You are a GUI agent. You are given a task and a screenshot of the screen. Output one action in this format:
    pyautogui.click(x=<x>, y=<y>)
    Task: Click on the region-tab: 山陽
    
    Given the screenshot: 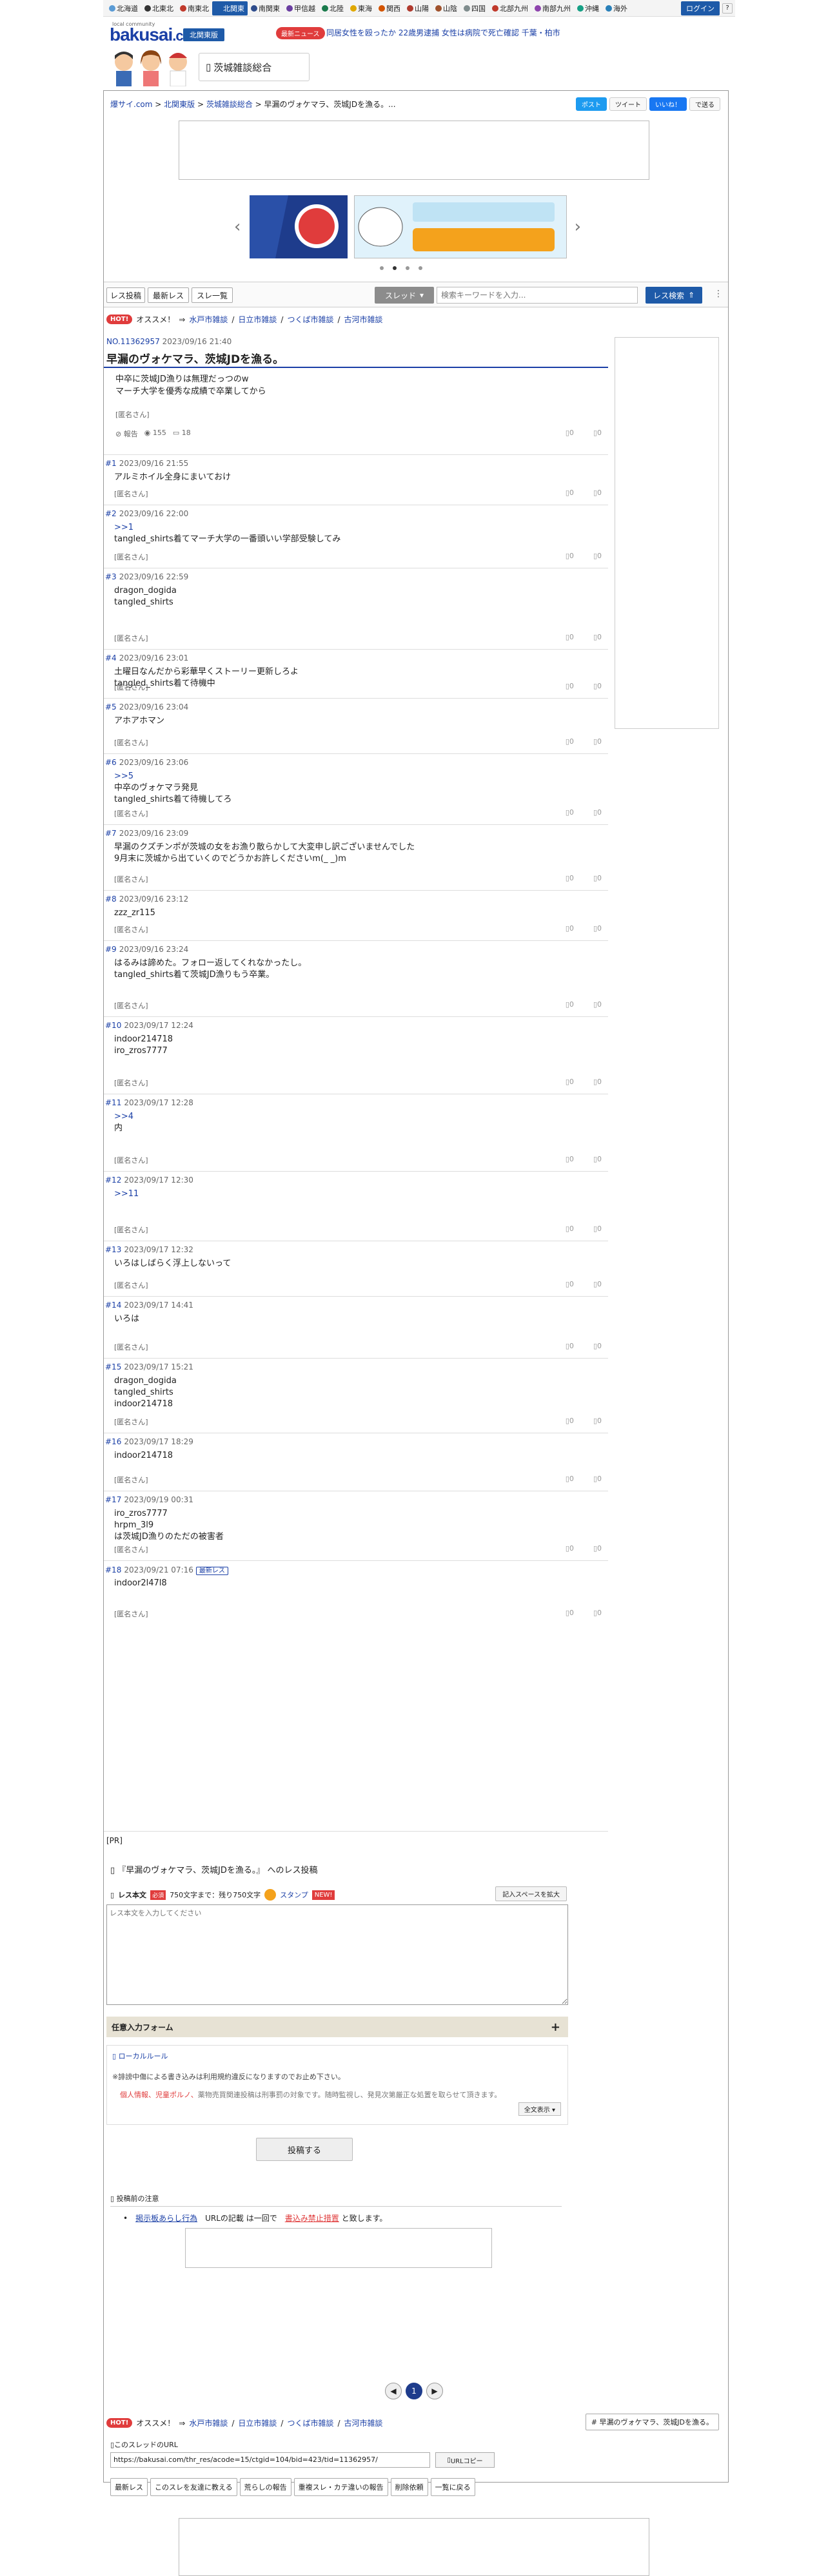 What is the action you would take?
    pyautogui.click(x=418, y=8)
    